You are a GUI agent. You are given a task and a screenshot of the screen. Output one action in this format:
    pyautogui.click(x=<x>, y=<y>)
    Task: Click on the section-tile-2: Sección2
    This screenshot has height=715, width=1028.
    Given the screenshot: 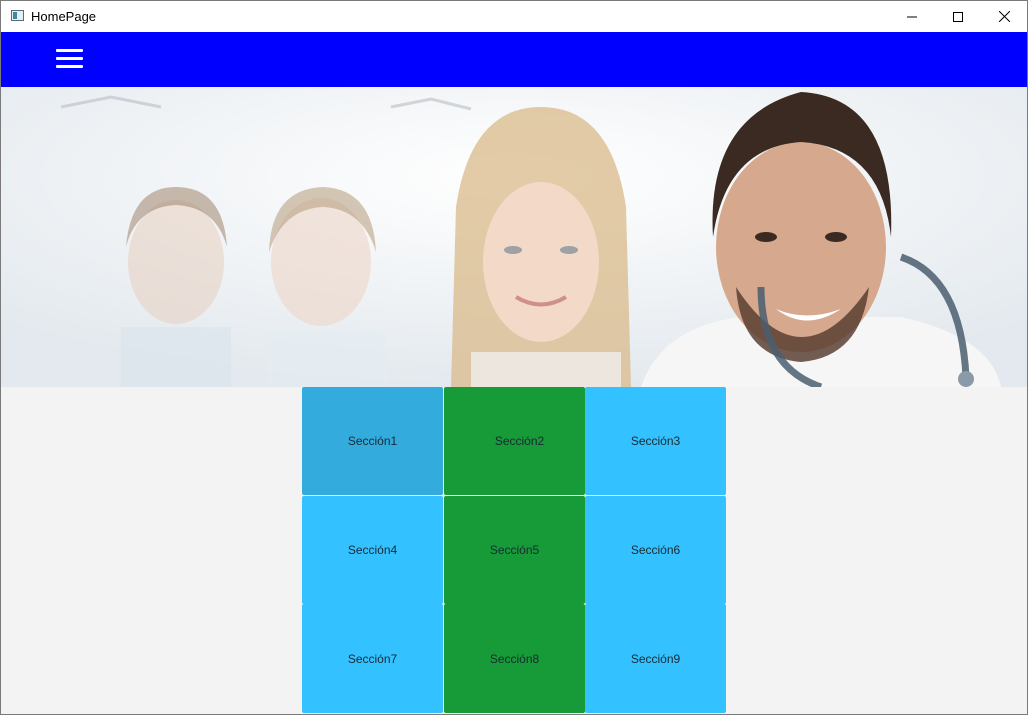 What is the action you would take?
    pyautogui.click(x=514, y=441)
    